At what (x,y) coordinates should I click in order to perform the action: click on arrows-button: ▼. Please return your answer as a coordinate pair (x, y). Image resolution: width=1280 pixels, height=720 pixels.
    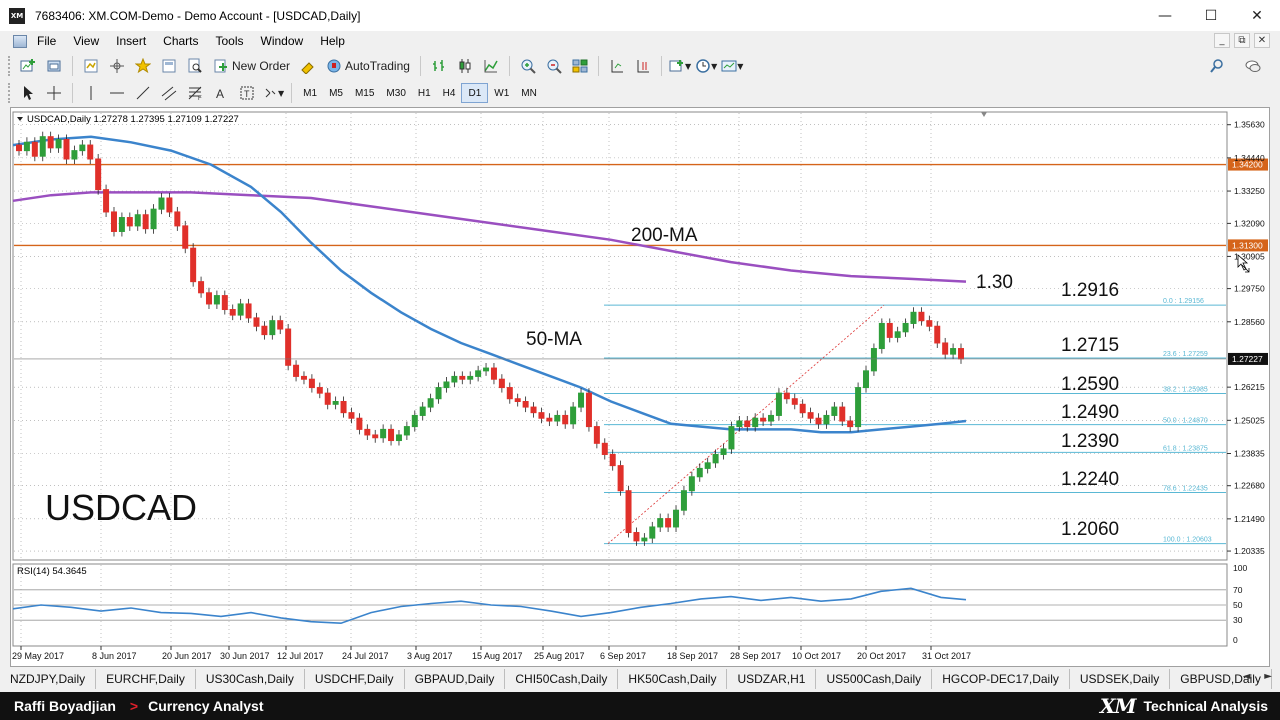
    Looking at the image, I should click on (273, 93).